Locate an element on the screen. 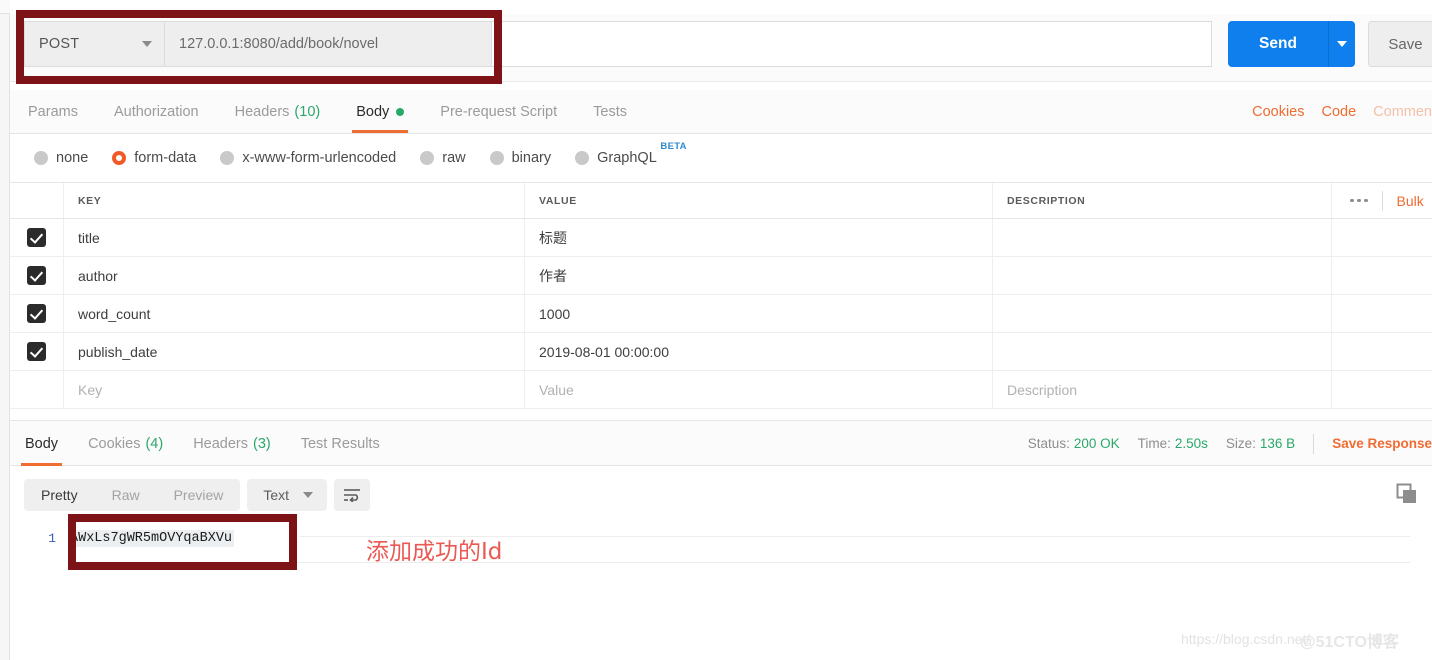 The image size is (1432, 660). response-tab-headers-label: Headers is located at coordinates (220, 443).